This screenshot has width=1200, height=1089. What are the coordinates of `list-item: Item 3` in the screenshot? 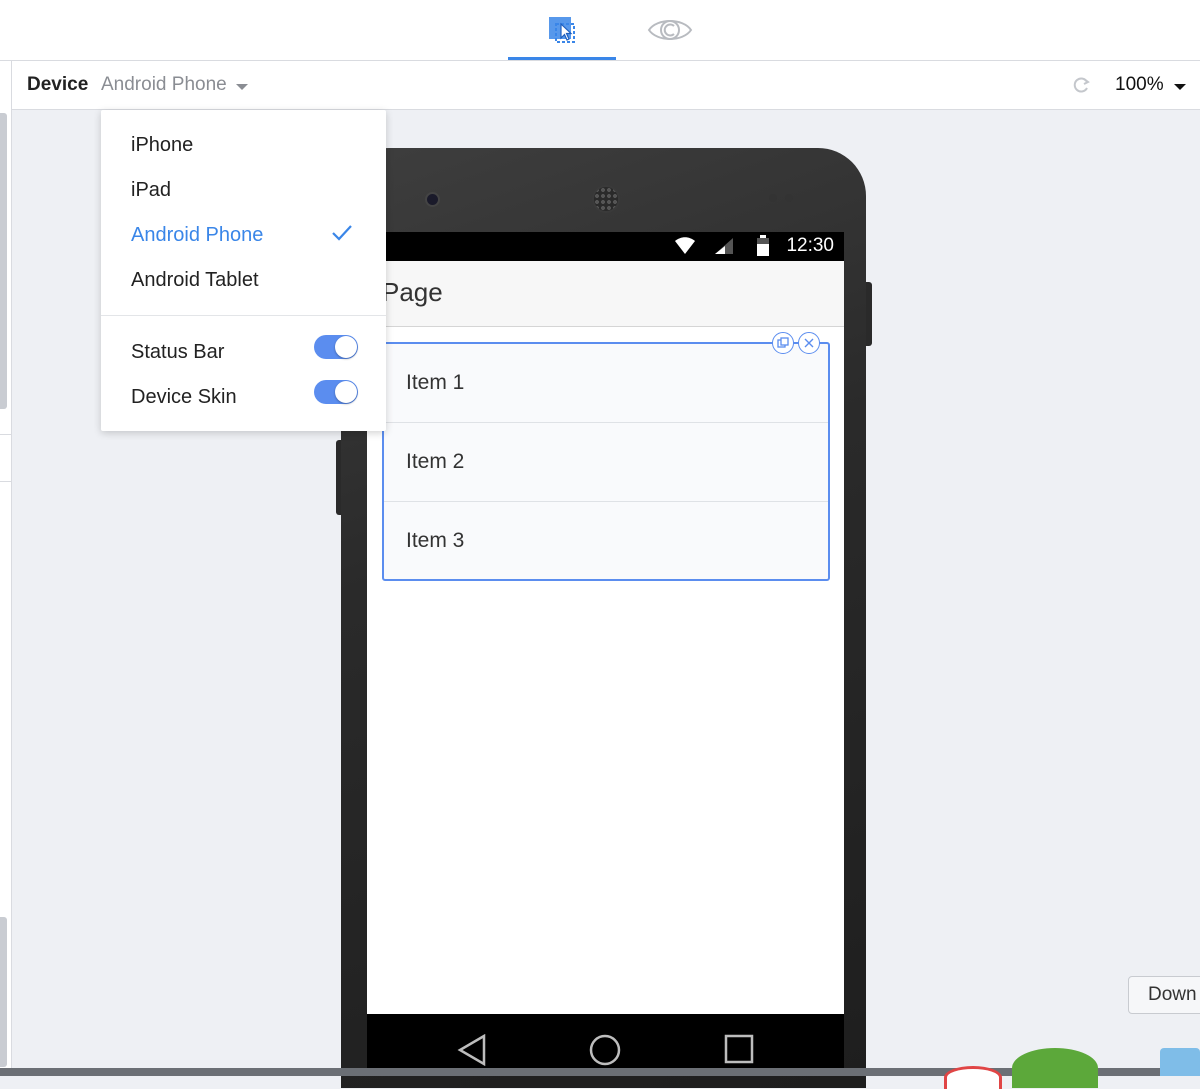 It's located at (606, 541).